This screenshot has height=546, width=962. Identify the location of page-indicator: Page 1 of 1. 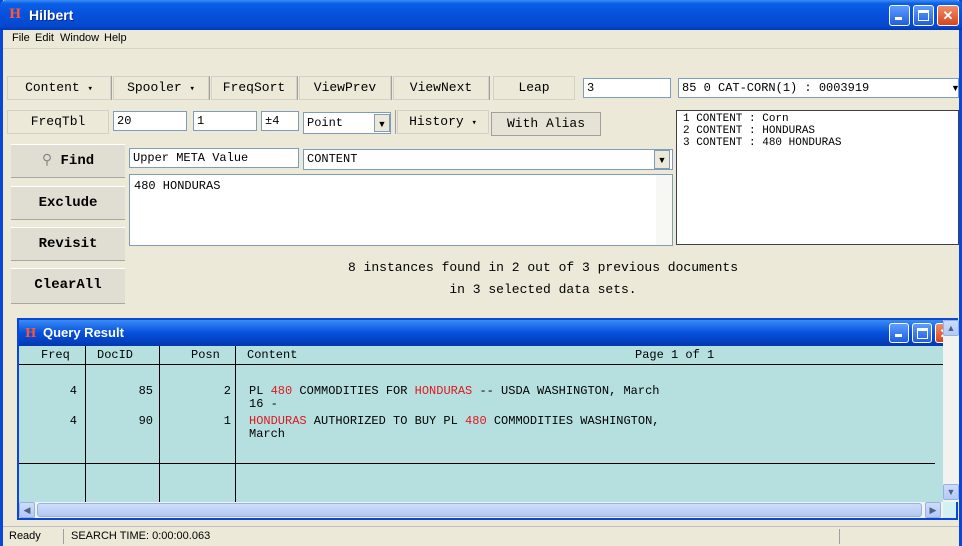
(675, 355).